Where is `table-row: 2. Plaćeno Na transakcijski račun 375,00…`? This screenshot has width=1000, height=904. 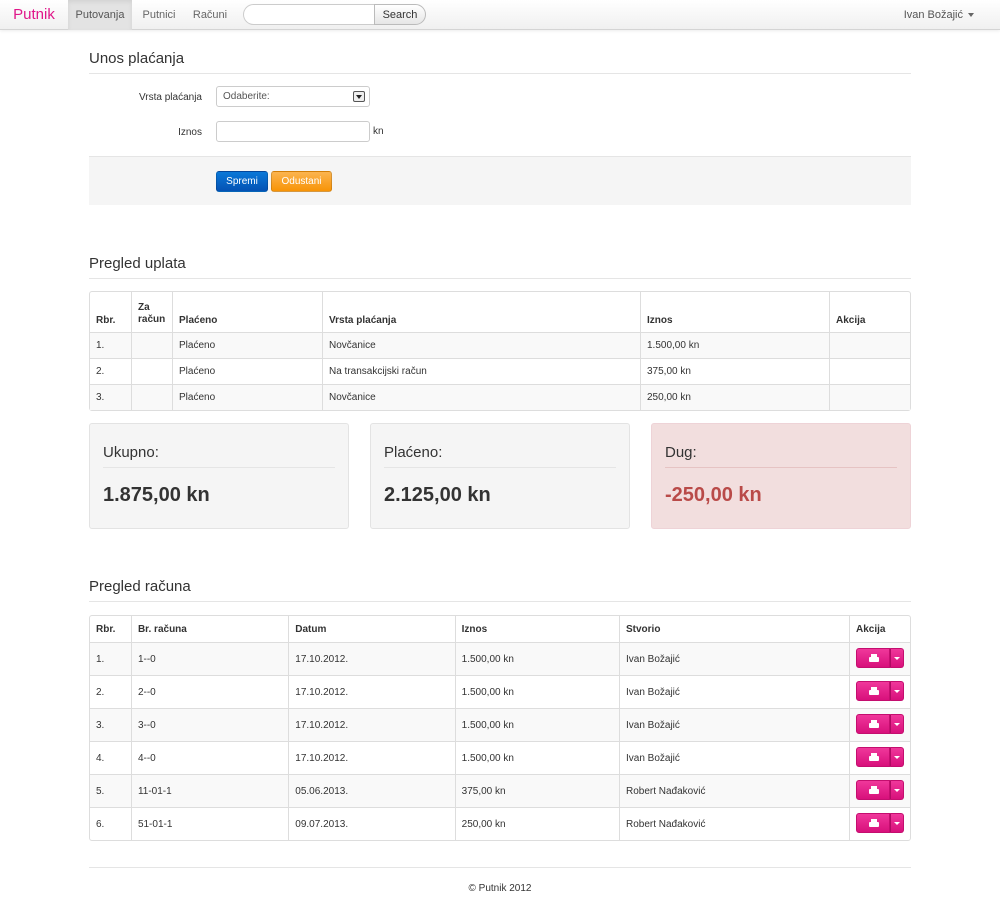
table-row: 2. Plaćeno Na transakcijski račun 375,00… is located at coordinates (500, 371).